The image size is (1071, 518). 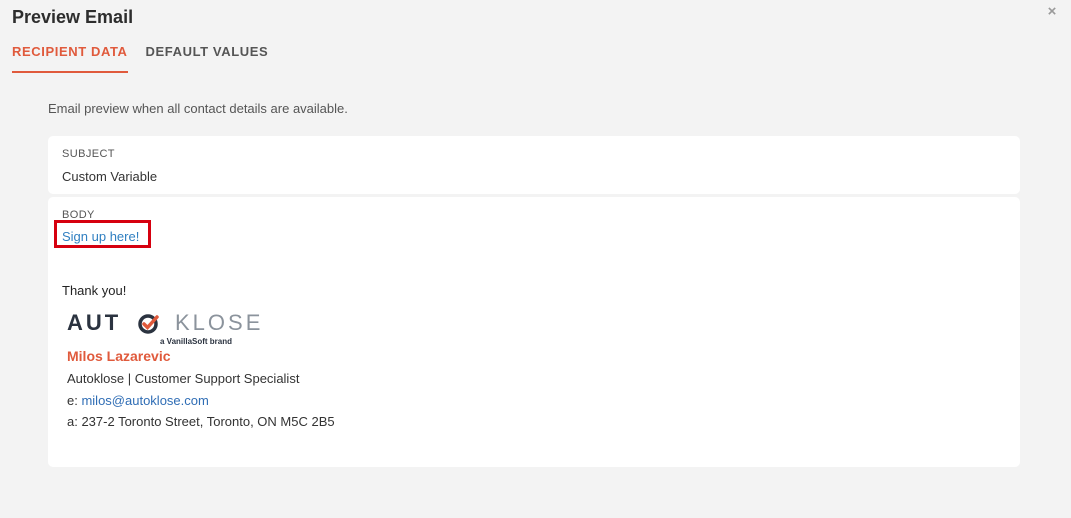 I want to click on tab-bar: RECIPIENT DATA DEFAULT VALUES, so click(x=140, y=58).